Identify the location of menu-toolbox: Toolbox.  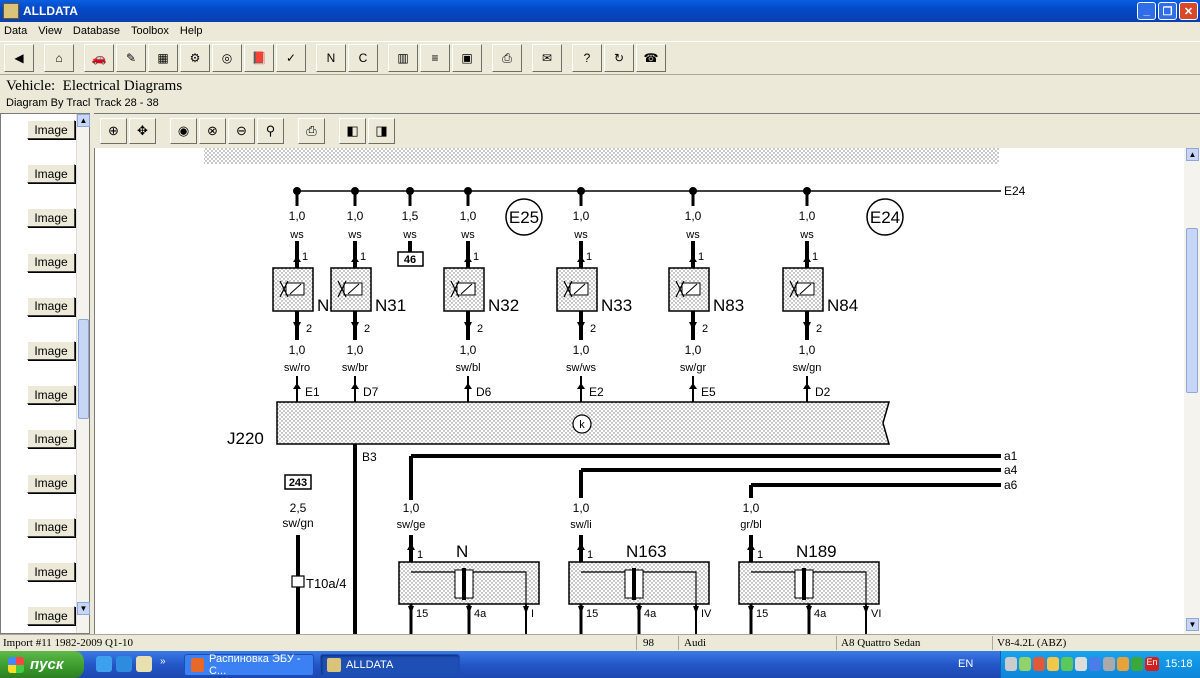
(150, 31).